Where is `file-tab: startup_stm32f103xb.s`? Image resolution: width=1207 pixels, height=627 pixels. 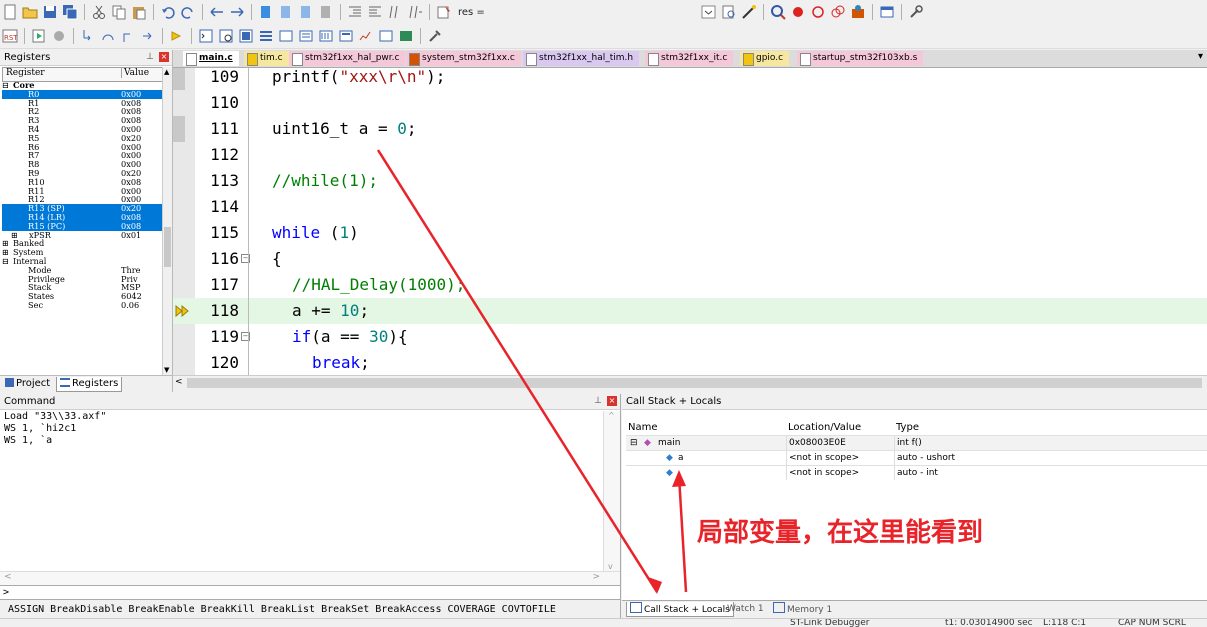 file-tab: startup_stm32f103xb.s is located at coordinates (860, 58).